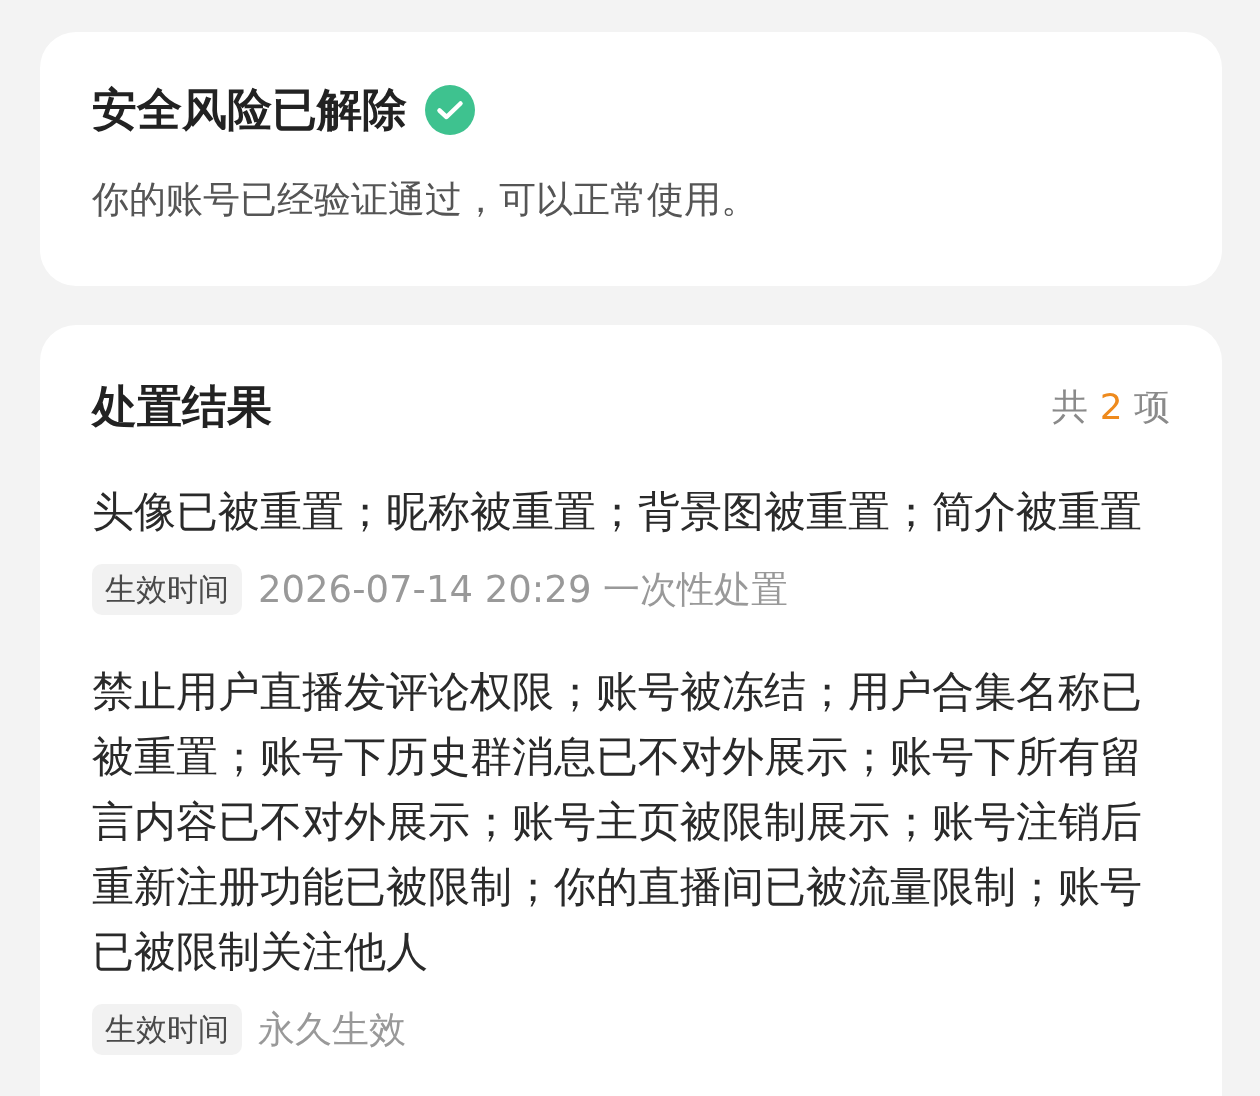  Describe the element at coordinates (617, 512) in the screenshot. I see `penalty-text: 头像已被重置；昵称被重置；背景图被重置；简介被重置` at that location.